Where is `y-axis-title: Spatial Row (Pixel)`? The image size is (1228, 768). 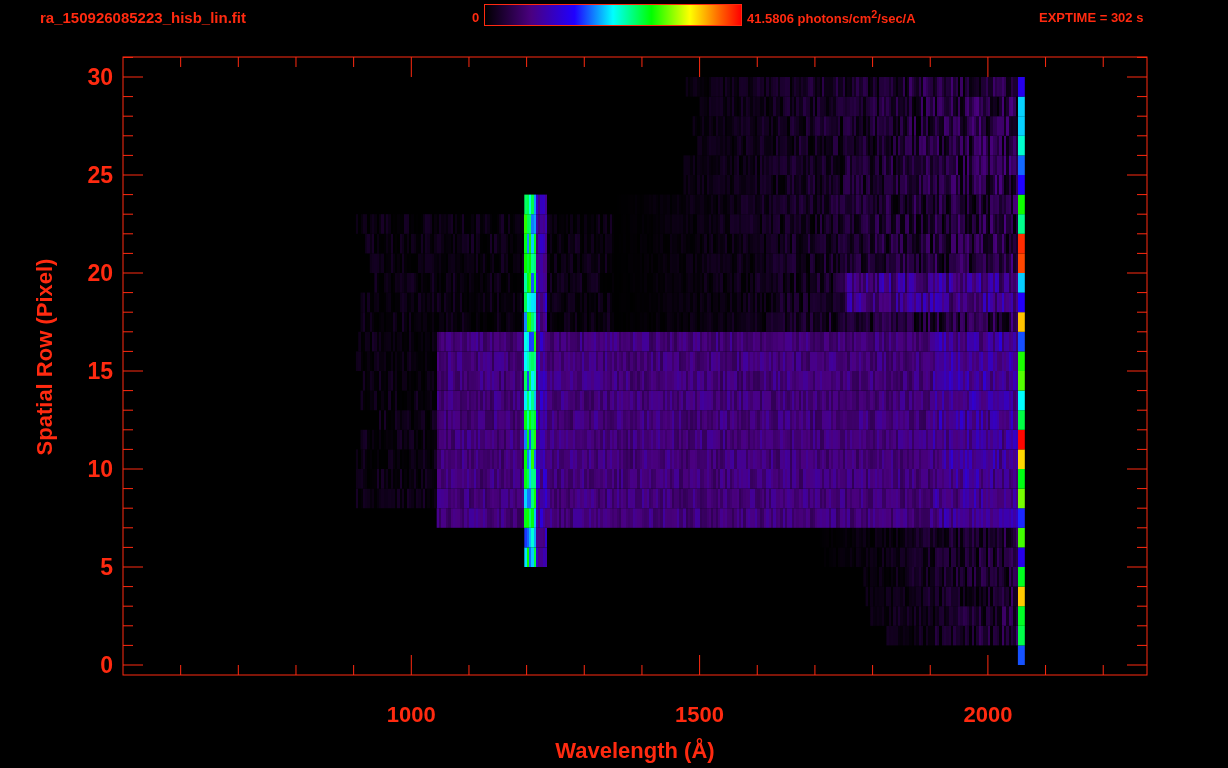
y-axis-title: Spatial Row (Pixel) is located at coordinates (44, 357).